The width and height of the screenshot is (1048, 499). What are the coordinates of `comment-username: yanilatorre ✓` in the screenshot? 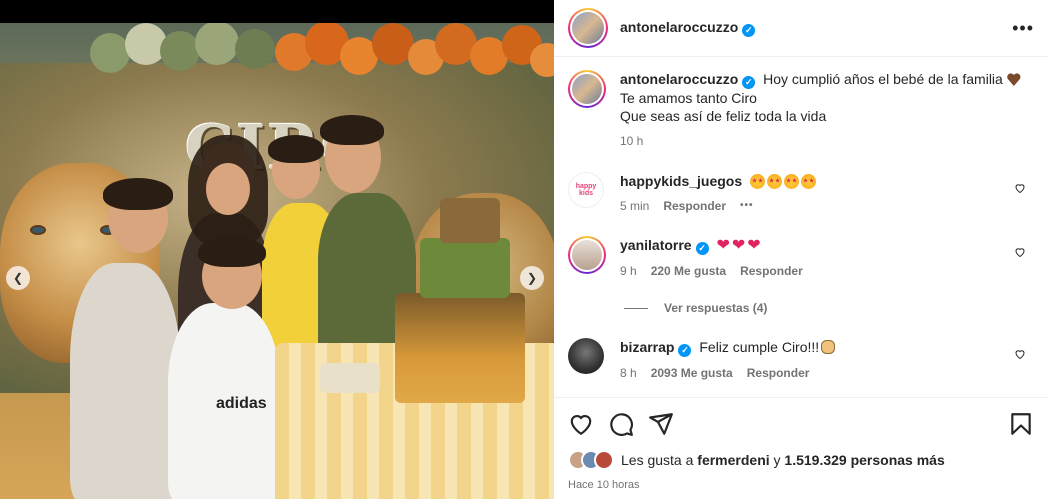 It's located at (664, 246).